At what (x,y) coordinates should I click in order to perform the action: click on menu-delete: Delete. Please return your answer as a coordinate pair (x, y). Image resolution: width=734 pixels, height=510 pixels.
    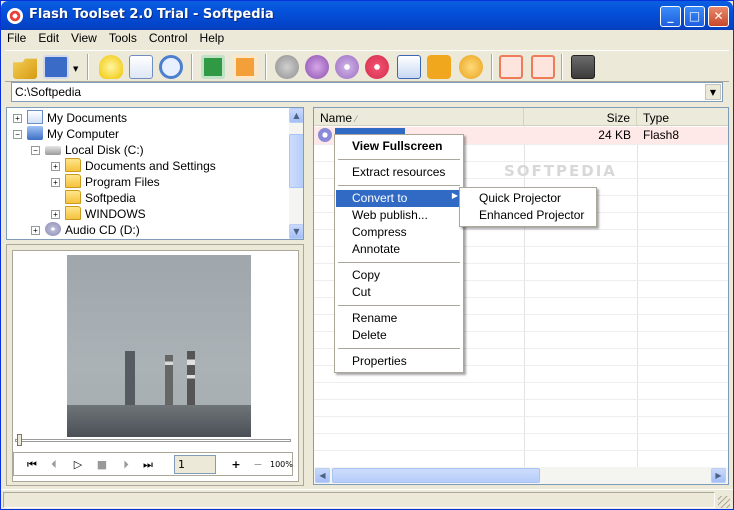
    Looking at the image, I should click on (399, 335).